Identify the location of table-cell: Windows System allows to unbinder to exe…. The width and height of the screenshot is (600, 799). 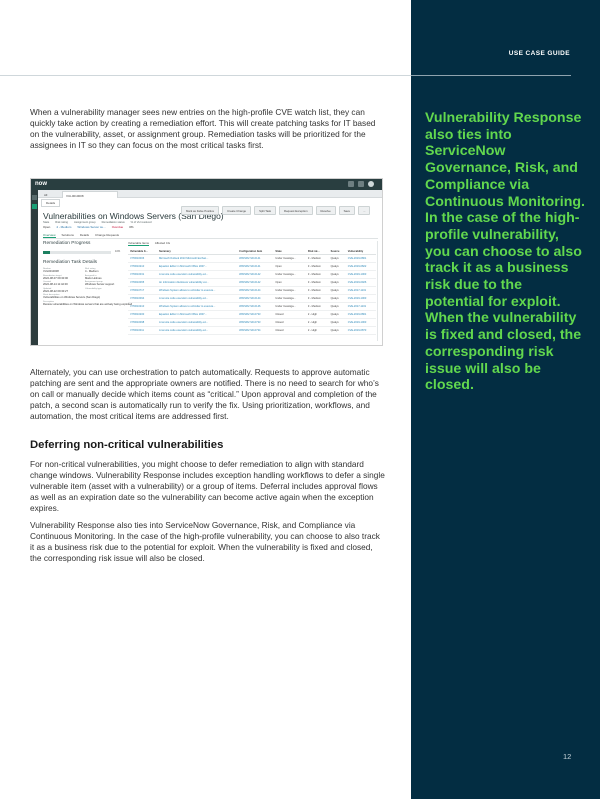
(197, 306).